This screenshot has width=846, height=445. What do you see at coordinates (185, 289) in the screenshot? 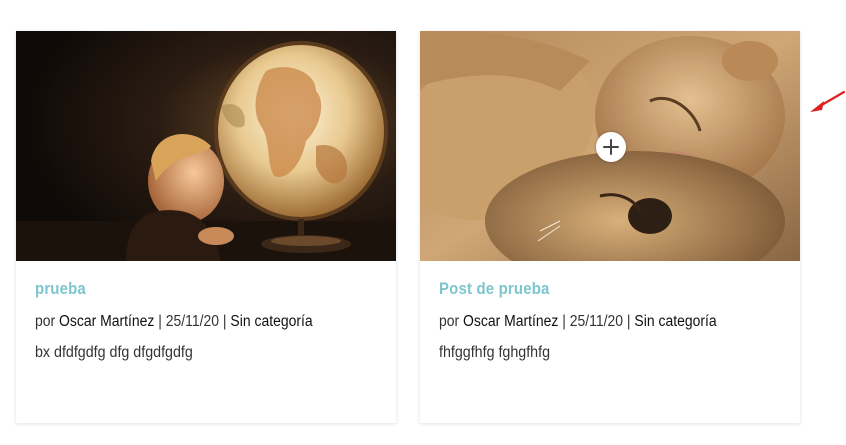
I see `post-title: prueba` at bounding box center [185, 289].